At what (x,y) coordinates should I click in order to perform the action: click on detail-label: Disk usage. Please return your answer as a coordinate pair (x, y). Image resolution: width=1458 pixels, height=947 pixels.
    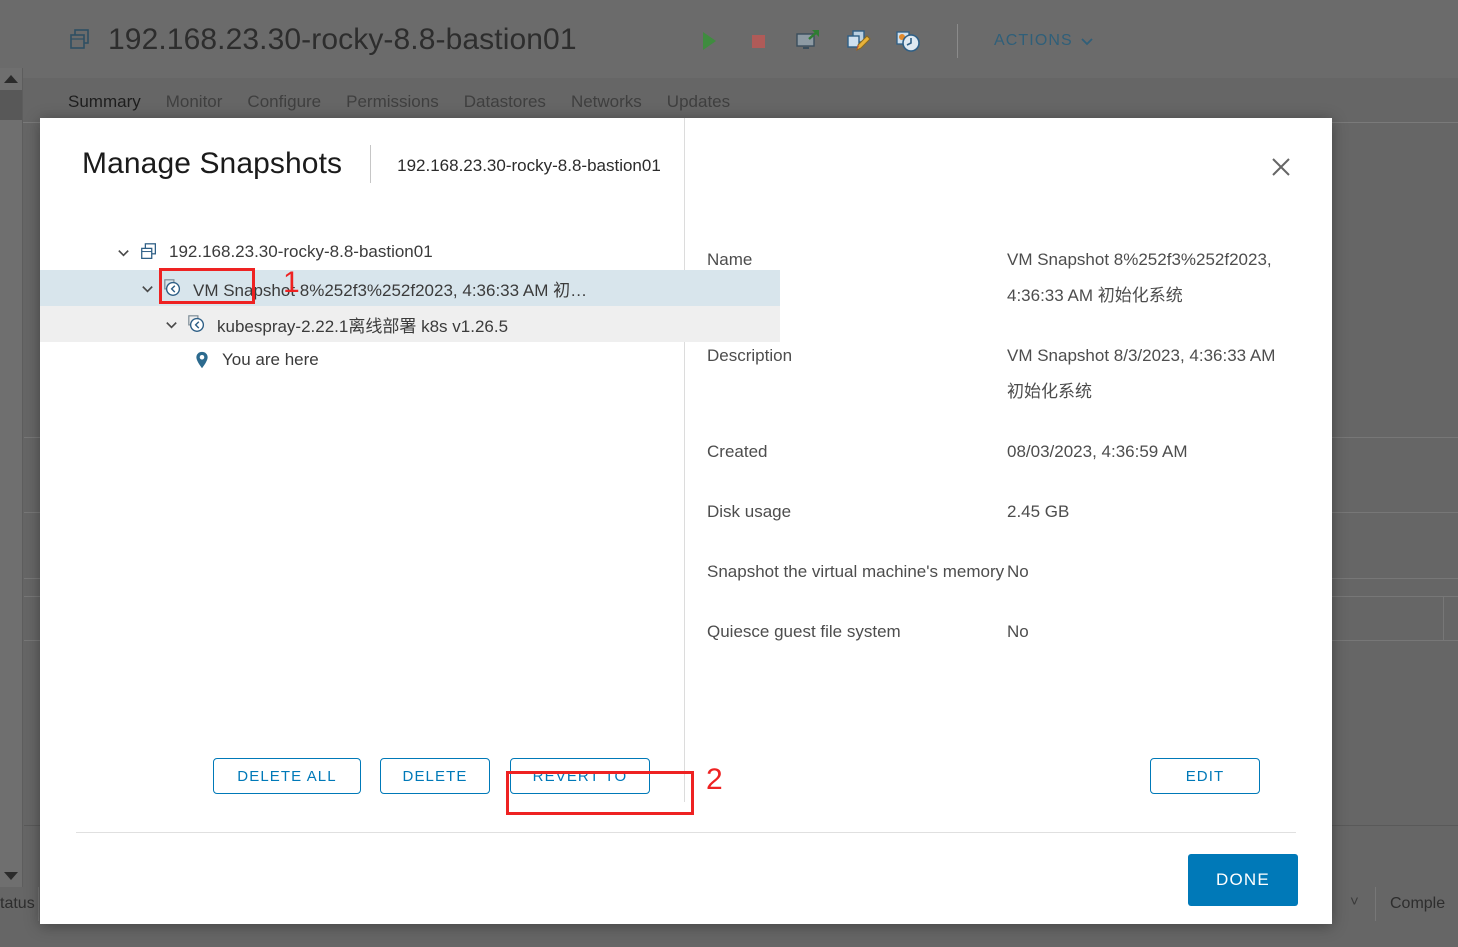
    Looking at the image, I should click on (749, 511).